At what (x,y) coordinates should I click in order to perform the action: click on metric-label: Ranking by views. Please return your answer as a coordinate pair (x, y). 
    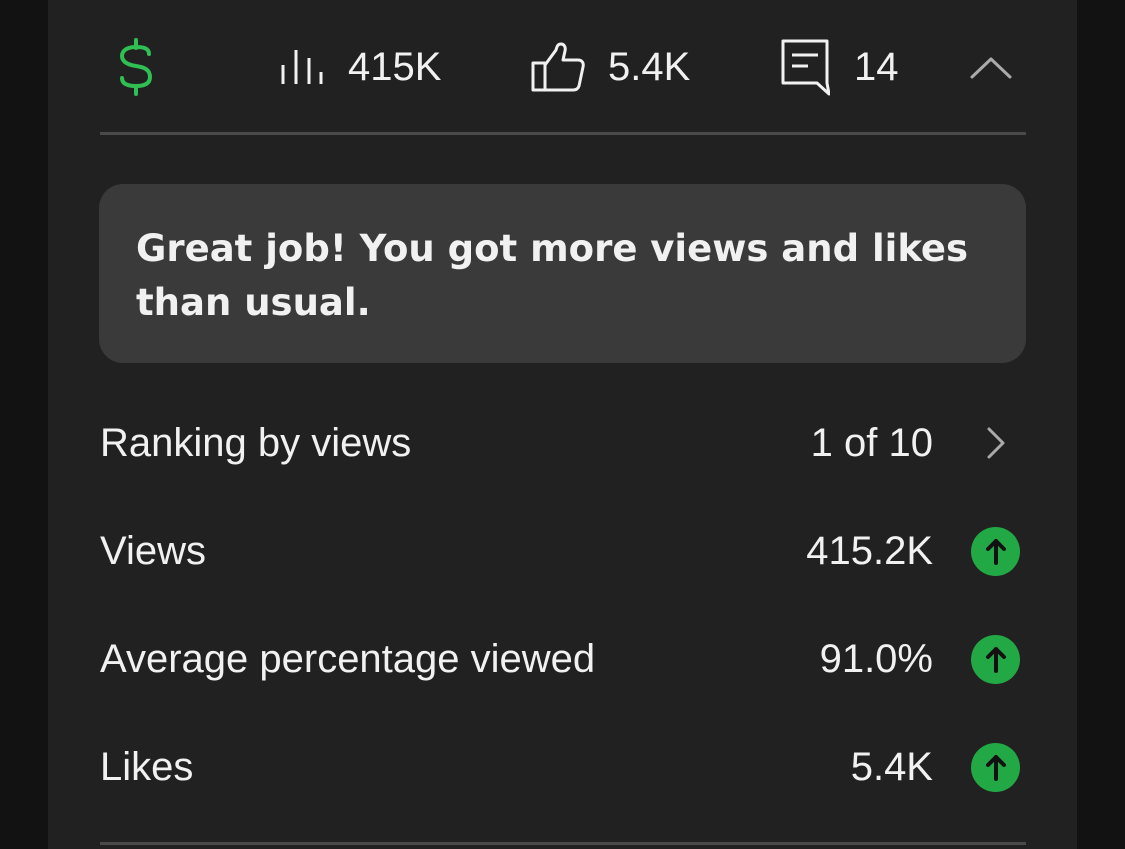
    Looking at the image, I should click on (256, 442).